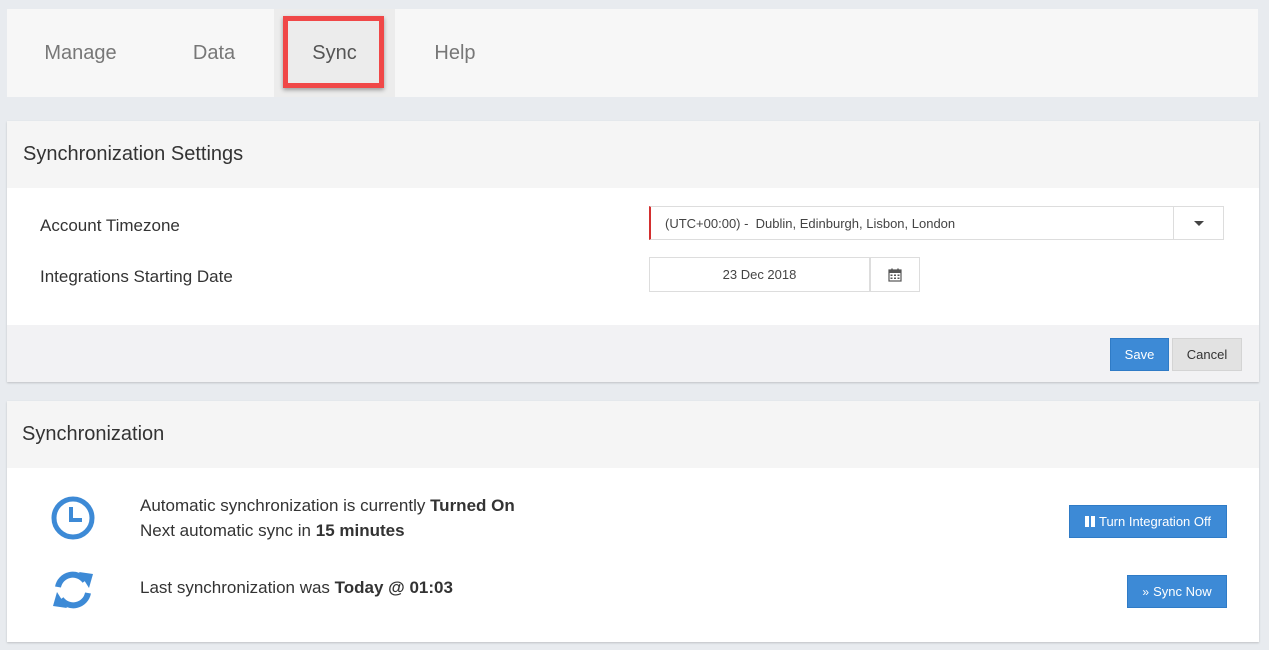  I want to click on tab-manage: Manage, so click(80, 53).